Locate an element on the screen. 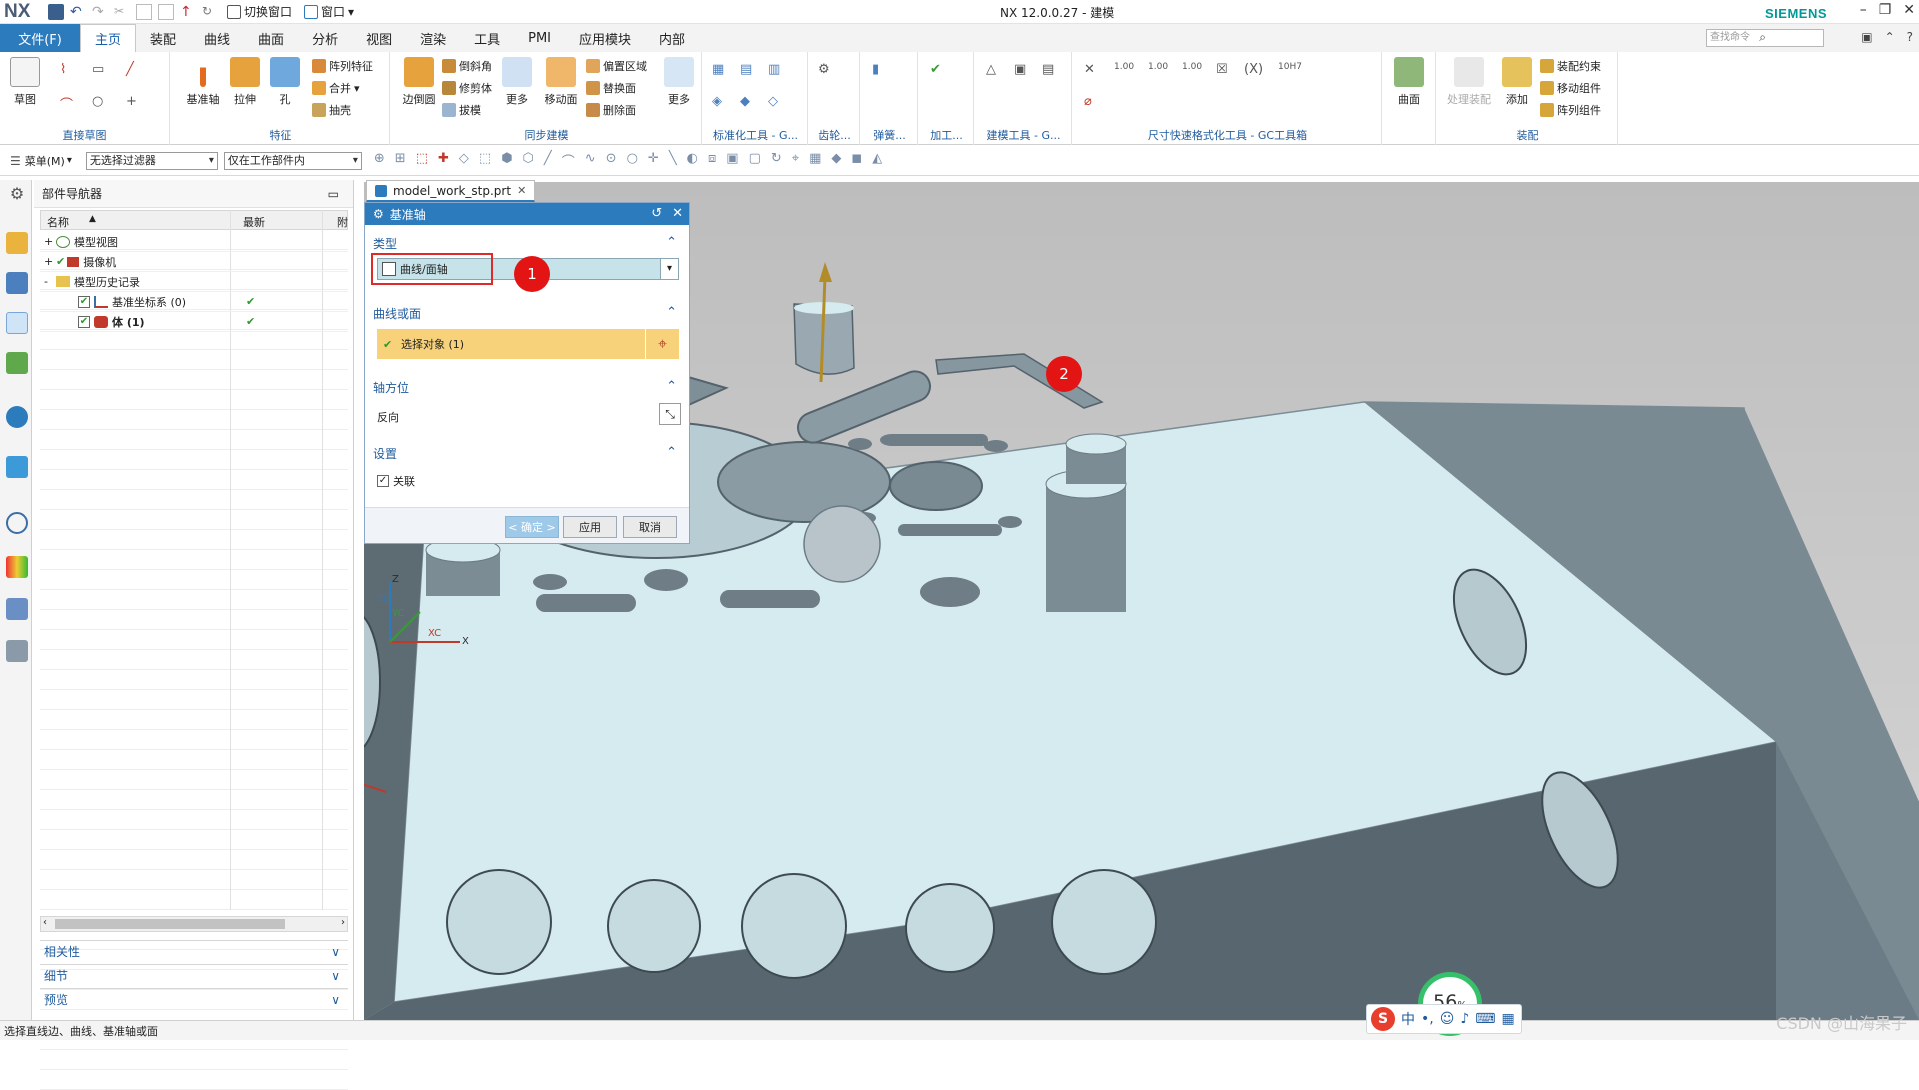 This screenshot has width=1919, height=1090. snap-icon-15: ╲ is located at coordinates (673, 160).